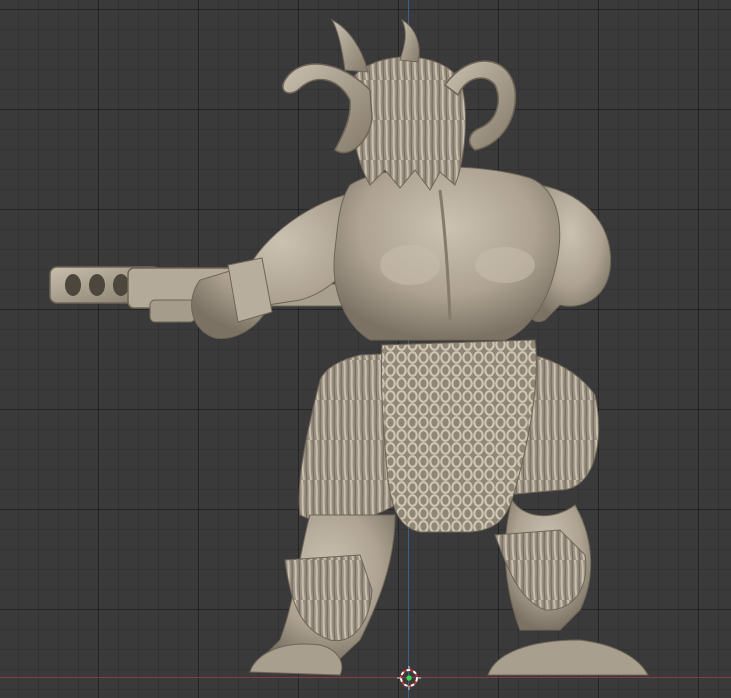  Describe the element at coordinates (409, 678) in the screenshot. I see `3d-cursor-icon` at that location.